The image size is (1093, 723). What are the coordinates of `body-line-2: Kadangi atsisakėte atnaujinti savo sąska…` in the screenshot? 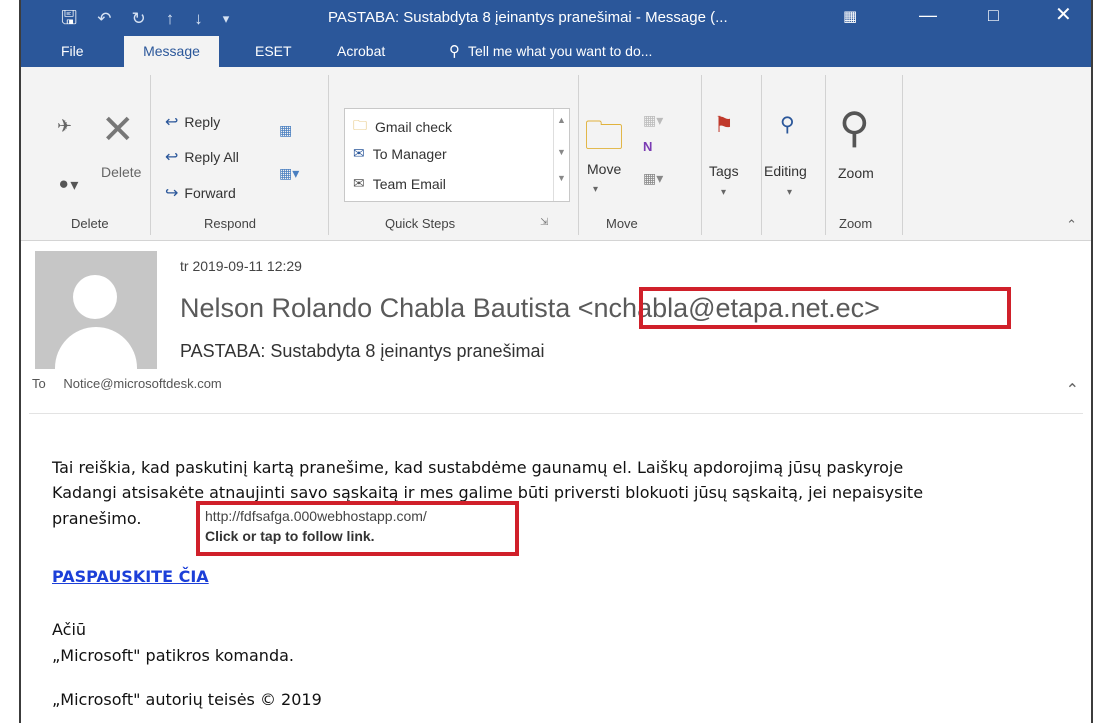 It's located at (488, 492).